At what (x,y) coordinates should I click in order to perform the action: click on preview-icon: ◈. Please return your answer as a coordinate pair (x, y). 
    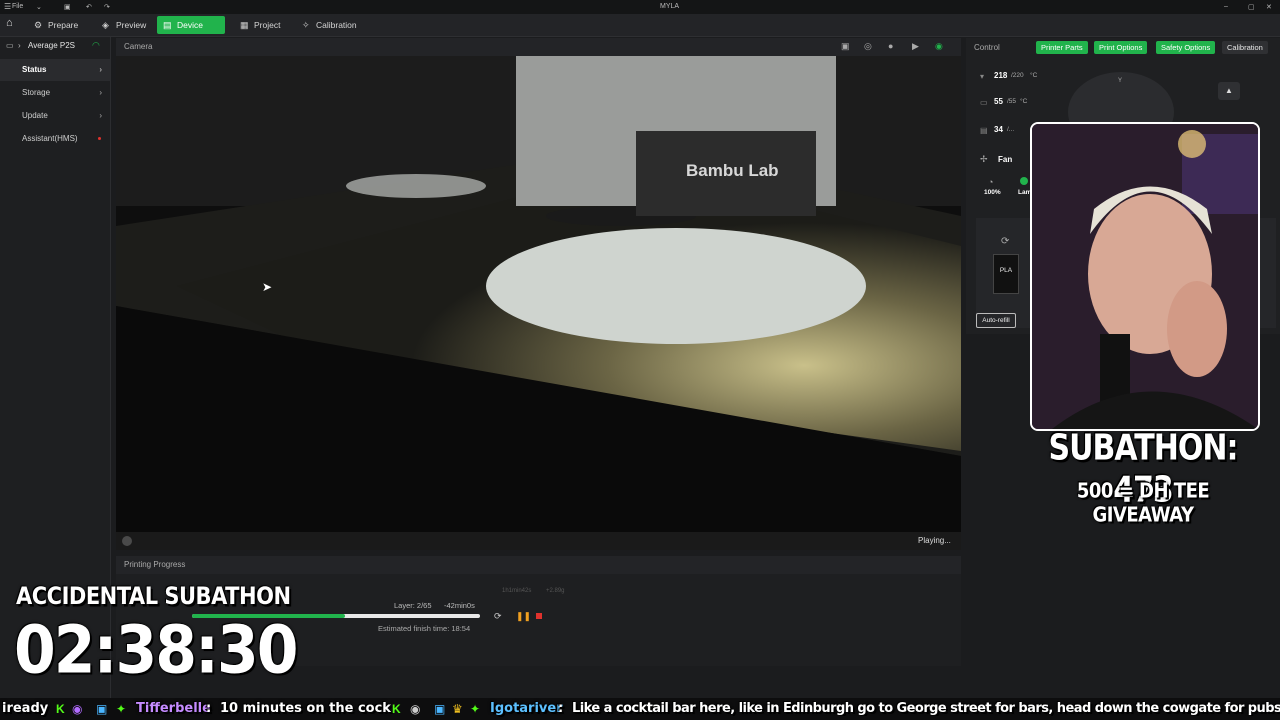
    Looking at the image, I should click on (105, 25).